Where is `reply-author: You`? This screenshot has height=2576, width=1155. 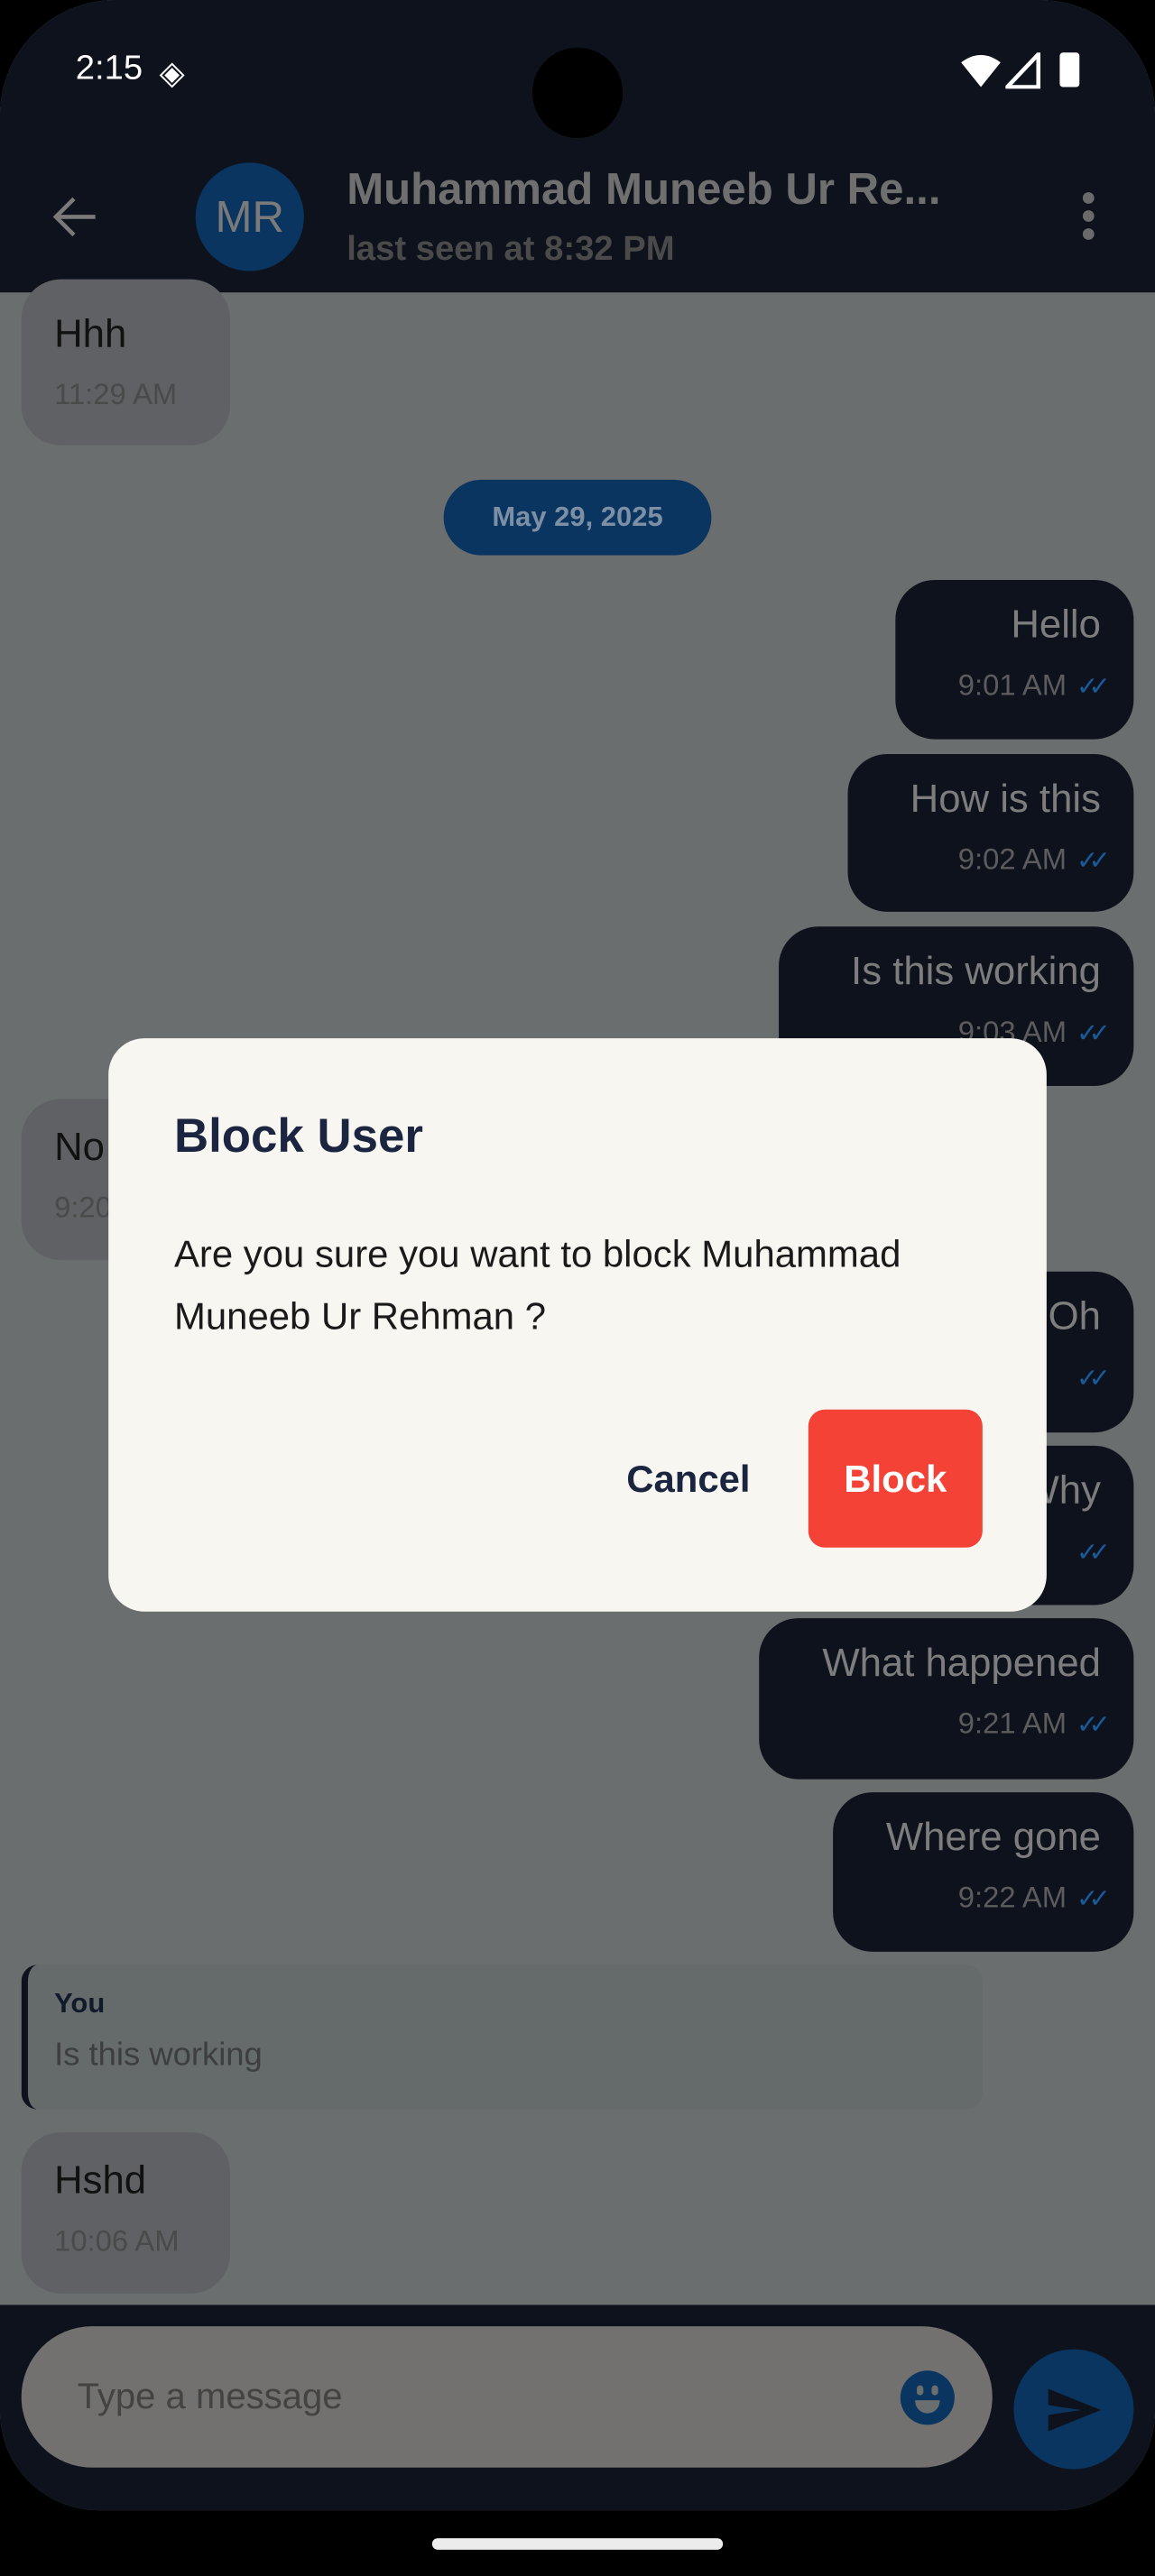 reply-author: You is located at coordinates (80, 2003).